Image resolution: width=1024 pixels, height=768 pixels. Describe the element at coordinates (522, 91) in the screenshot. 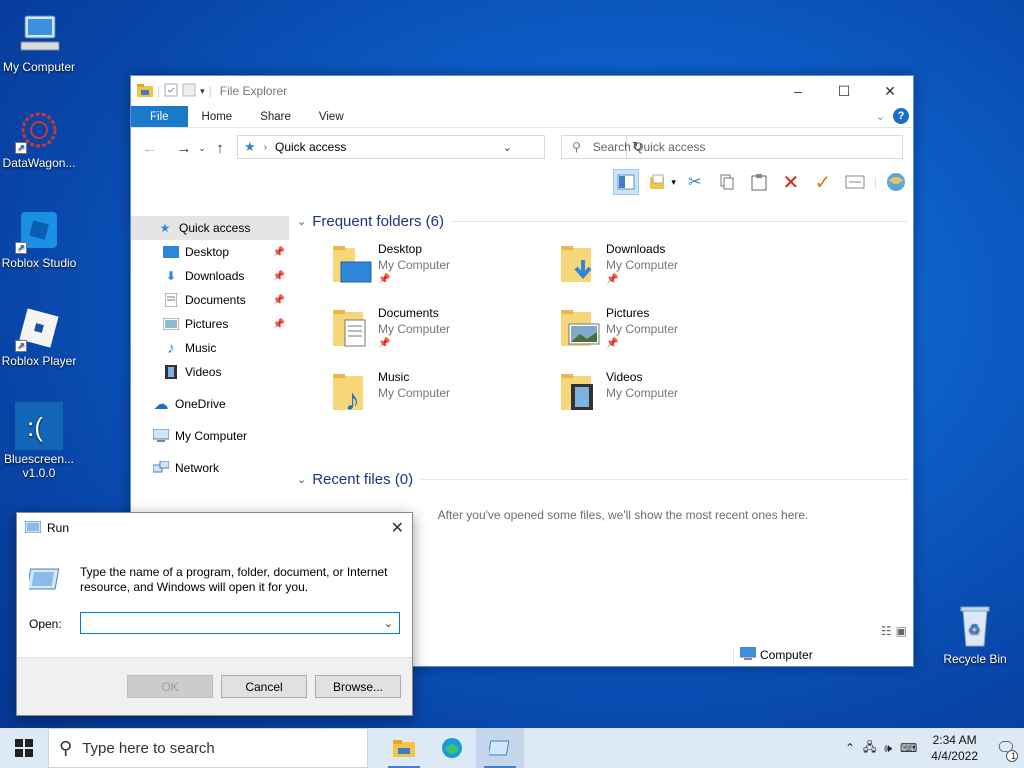

I see `title-bar: | ▾ | File Explorer – ☐ ✕` at that location.